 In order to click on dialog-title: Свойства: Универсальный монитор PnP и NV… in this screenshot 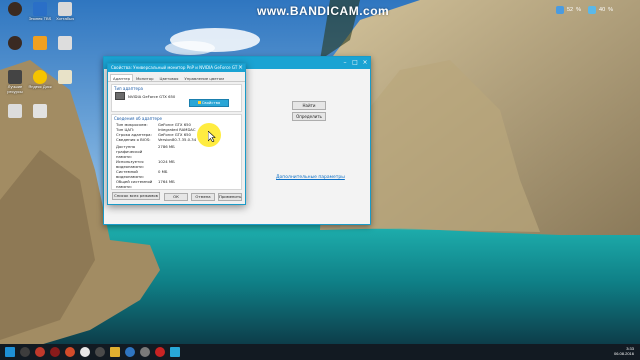, I will do `click(174, 67)`.